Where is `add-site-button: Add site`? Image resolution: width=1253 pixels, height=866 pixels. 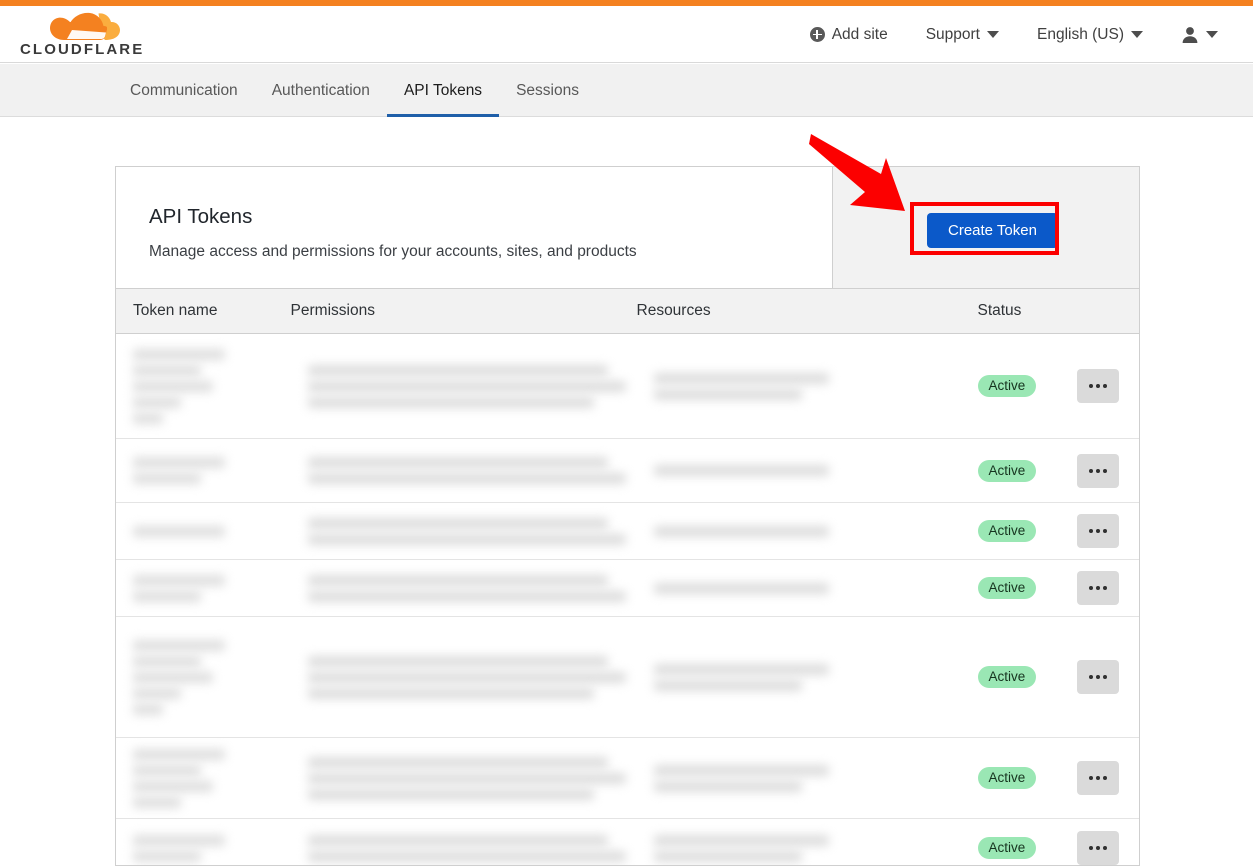 add-site-button: Add site is located at coordinates (849, 34).